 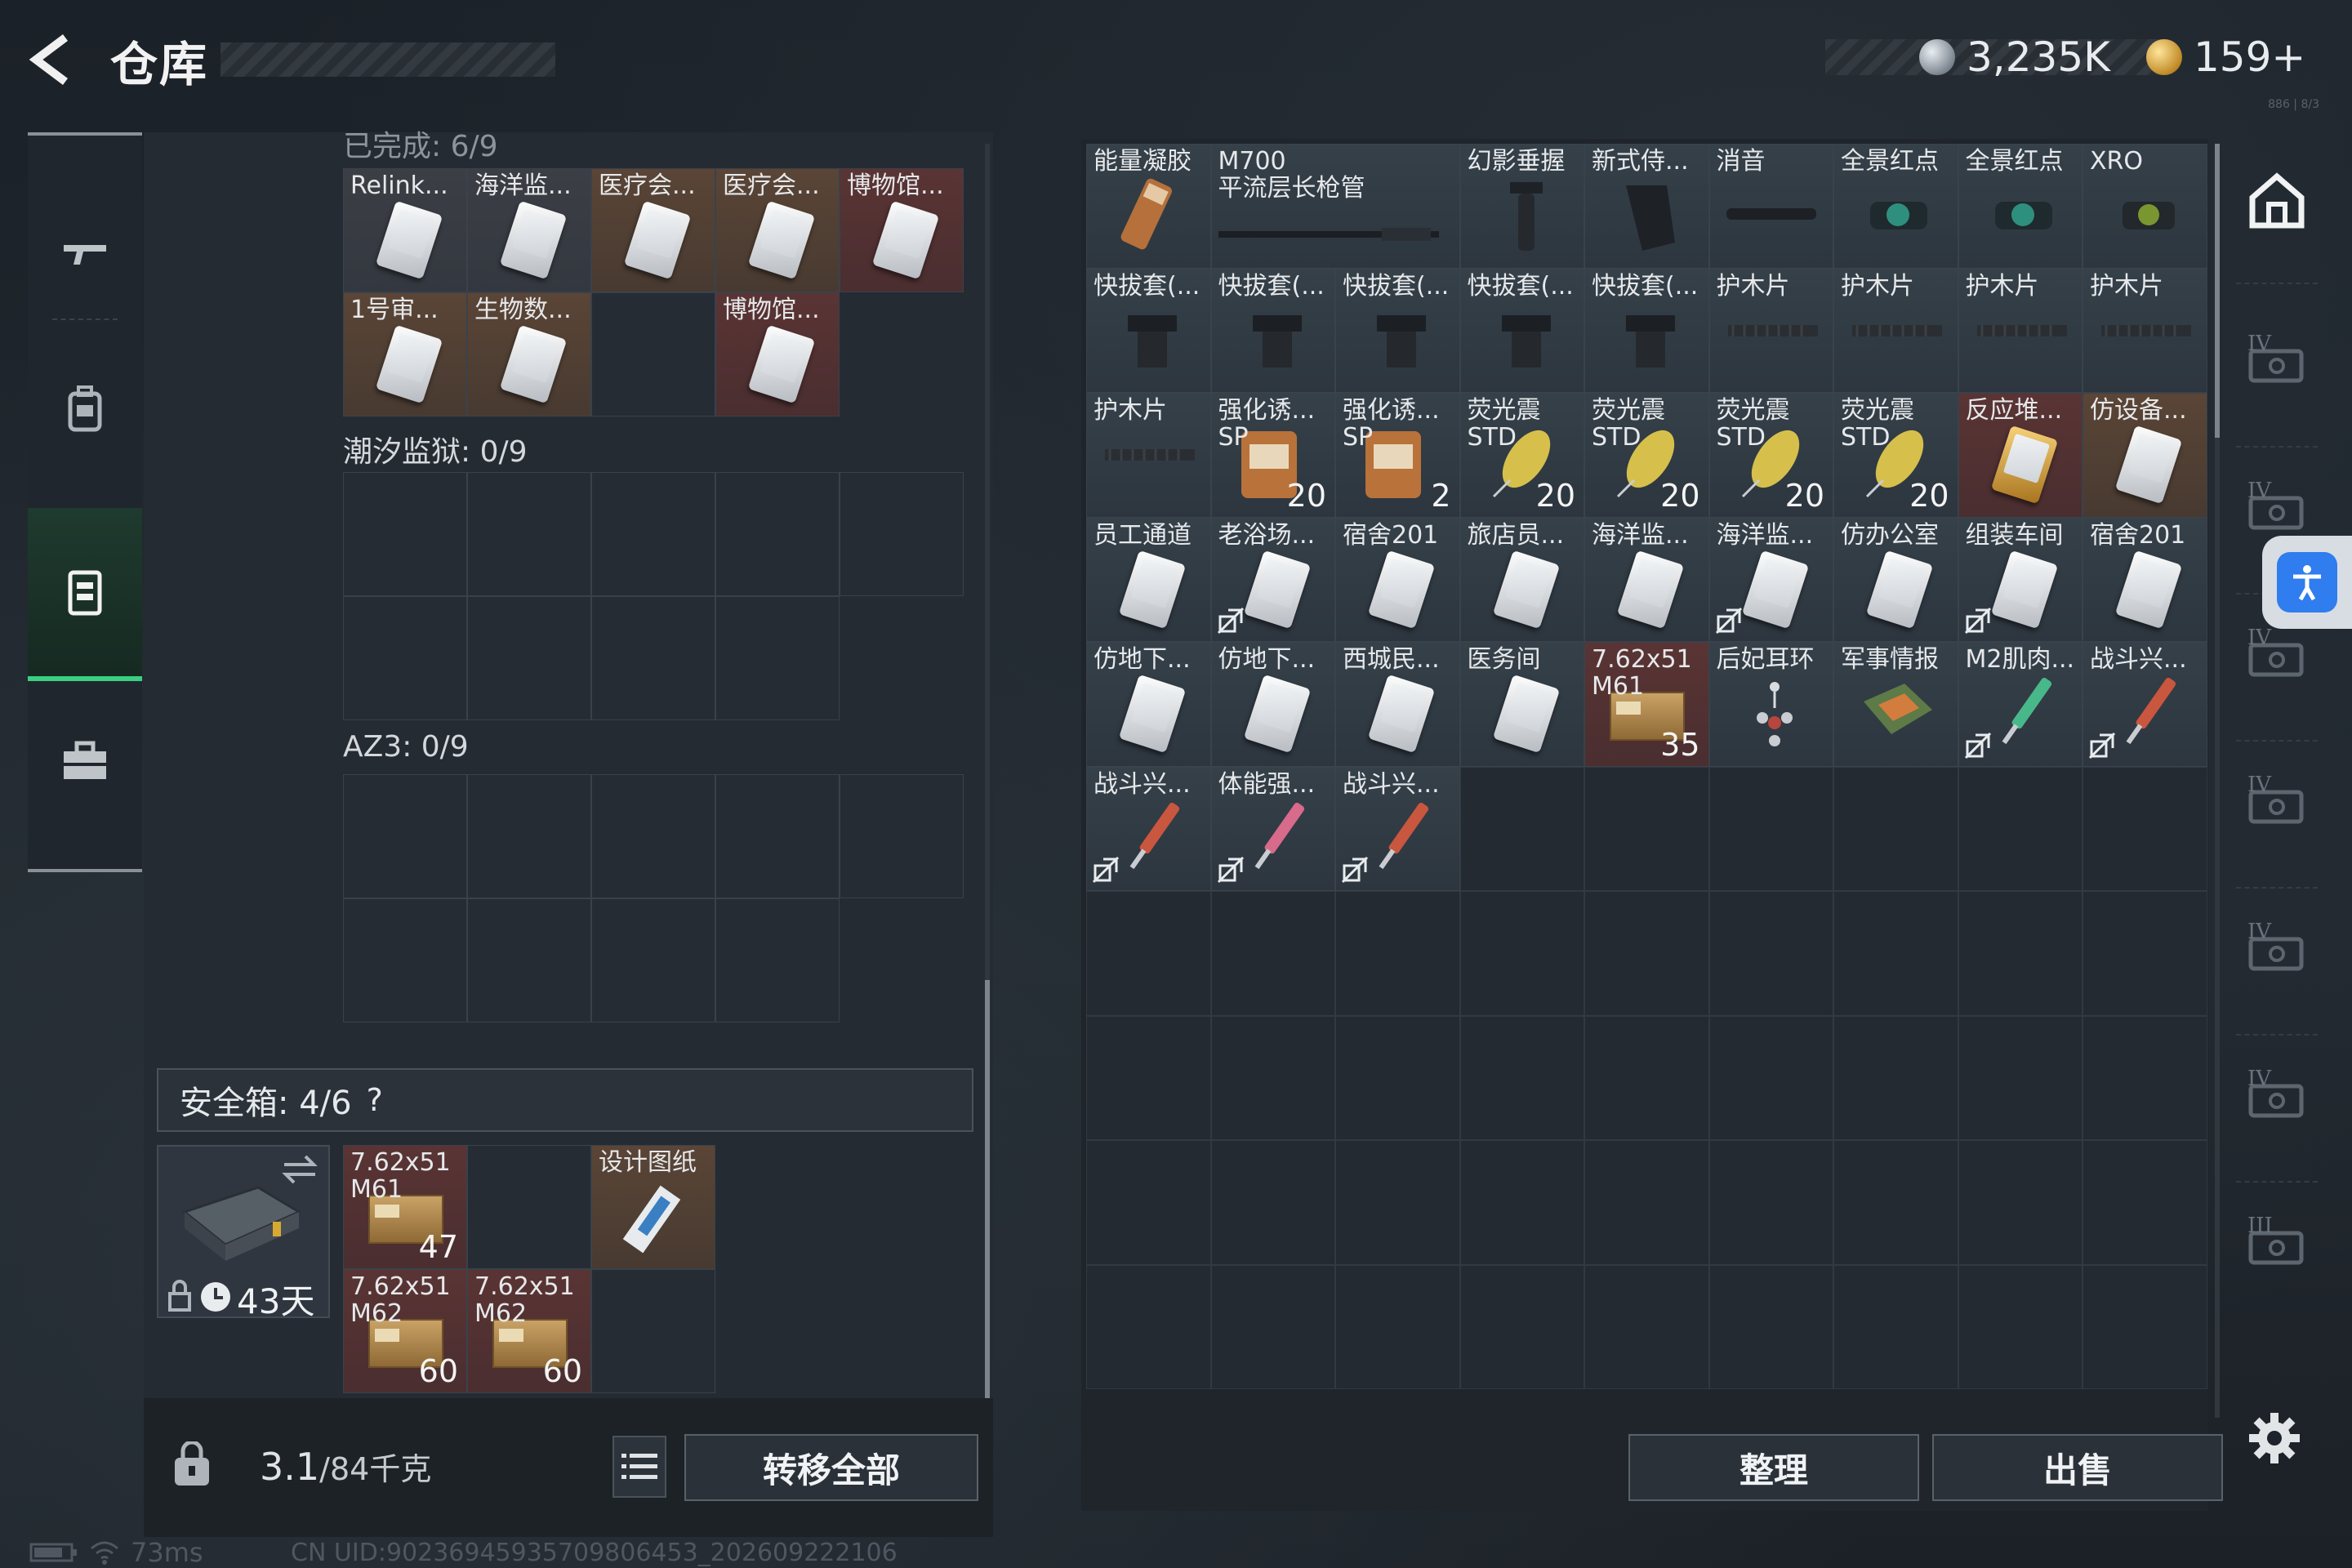 I want to click on item-slot: 强化诱... SP 2, so click(x=1397, y=456).